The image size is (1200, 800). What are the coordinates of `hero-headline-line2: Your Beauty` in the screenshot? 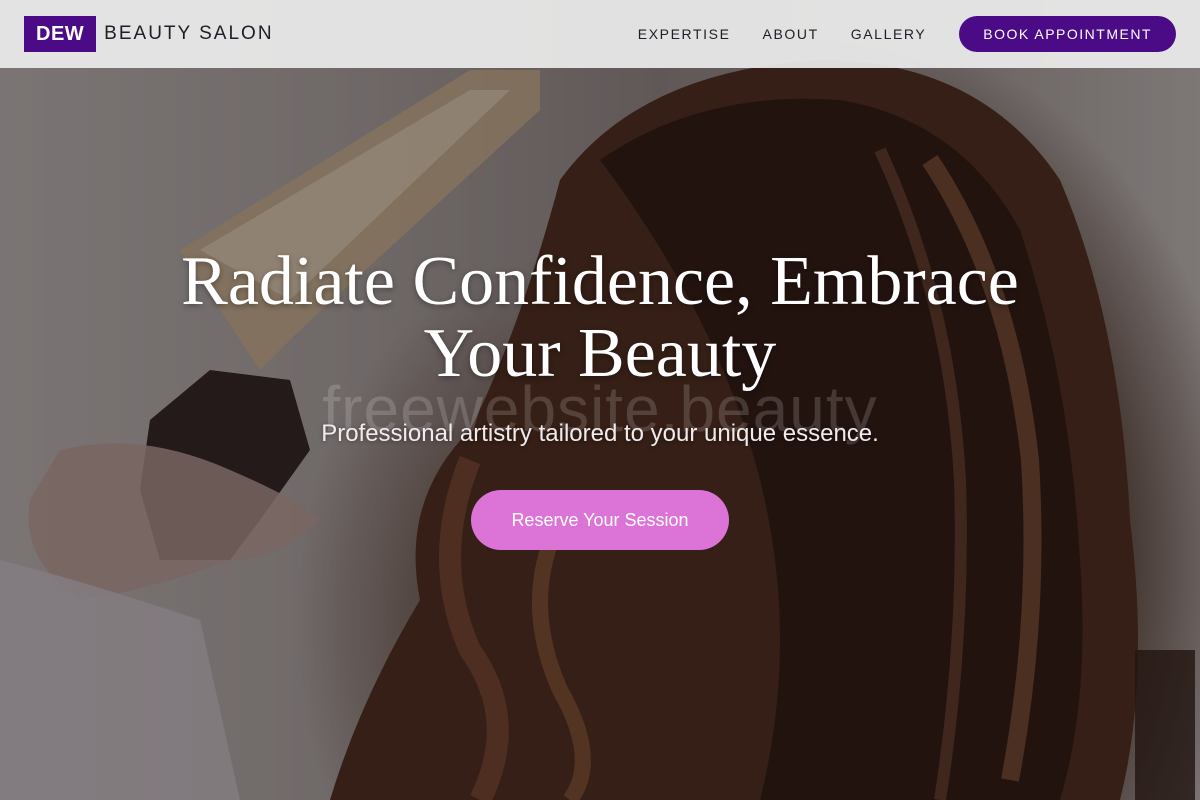 It's located at (600, 353).